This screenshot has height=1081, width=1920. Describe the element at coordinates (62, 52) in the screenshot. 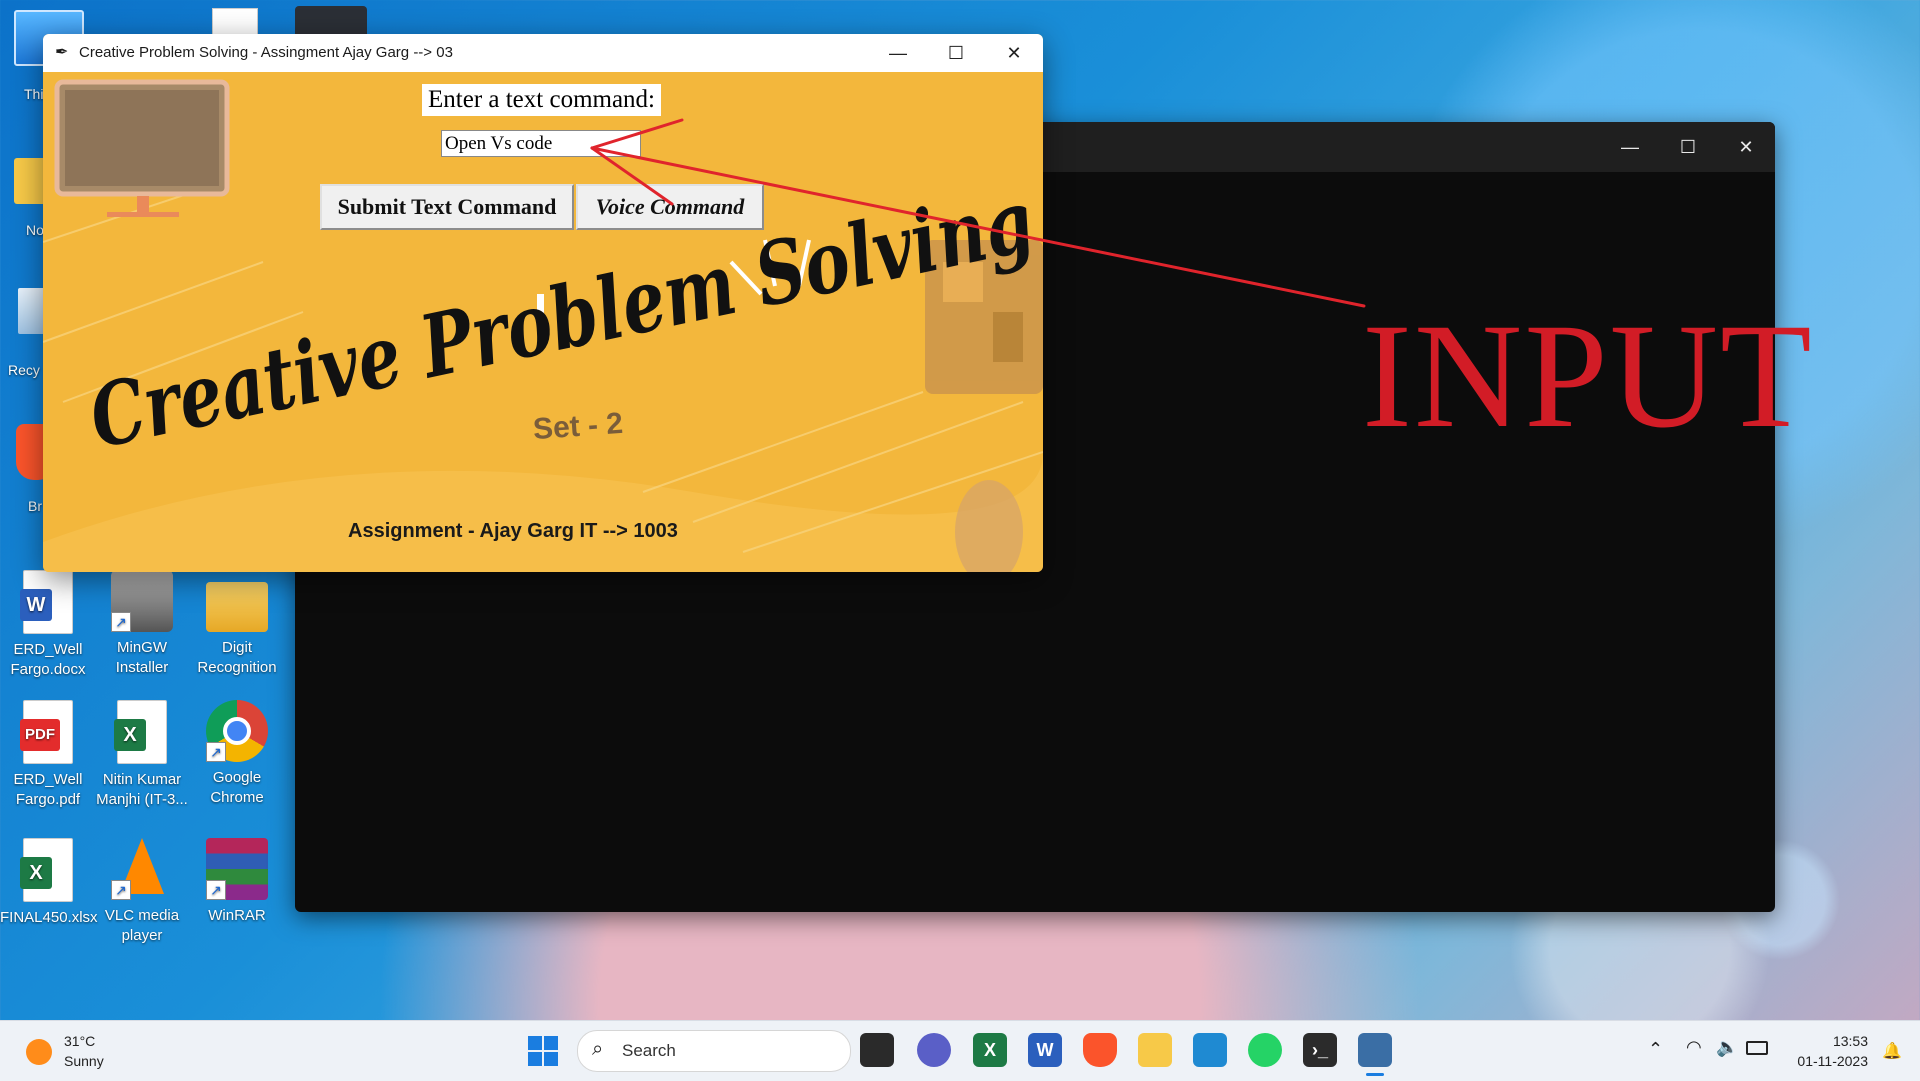

I see `feather-icon: ✒` at that location.